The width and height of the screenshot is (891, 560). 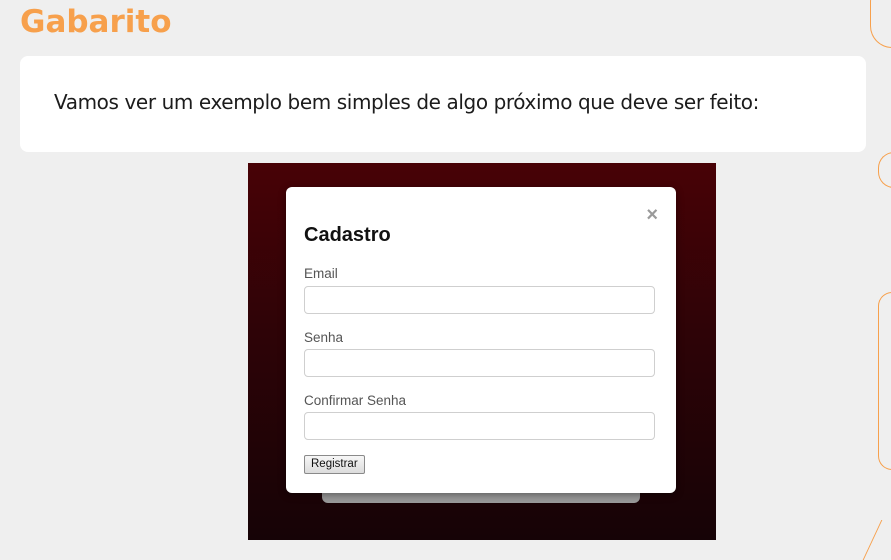 I want to click on slide-title: Gabarito, so click(x=96, y=22).